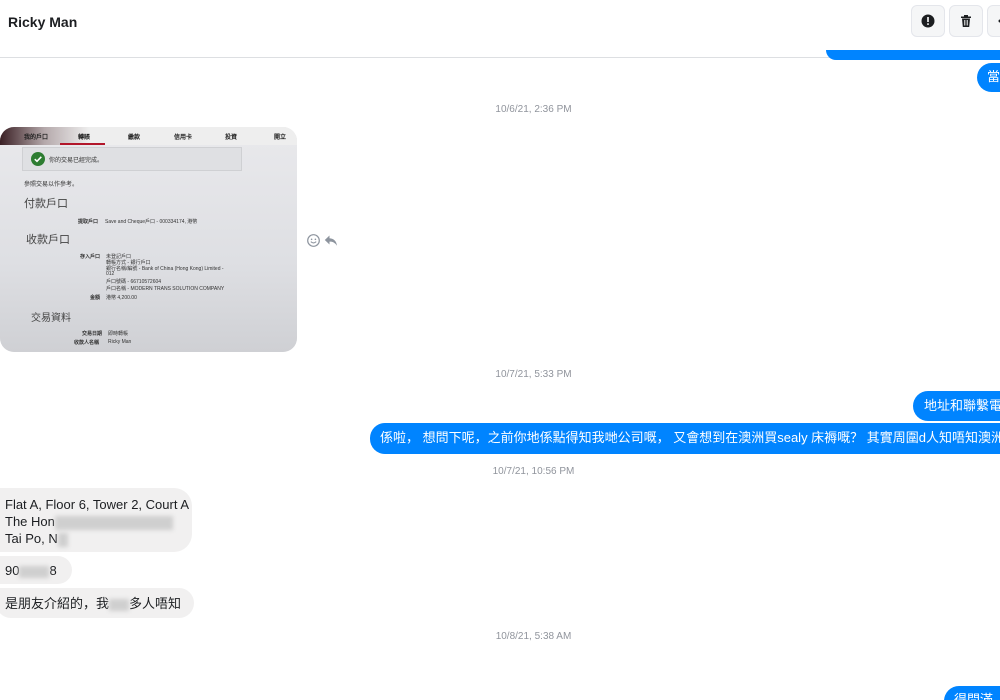  Describe the element at coordinates (231, 138) in the screenshot. I see `photo-tab: 投資` at that location.